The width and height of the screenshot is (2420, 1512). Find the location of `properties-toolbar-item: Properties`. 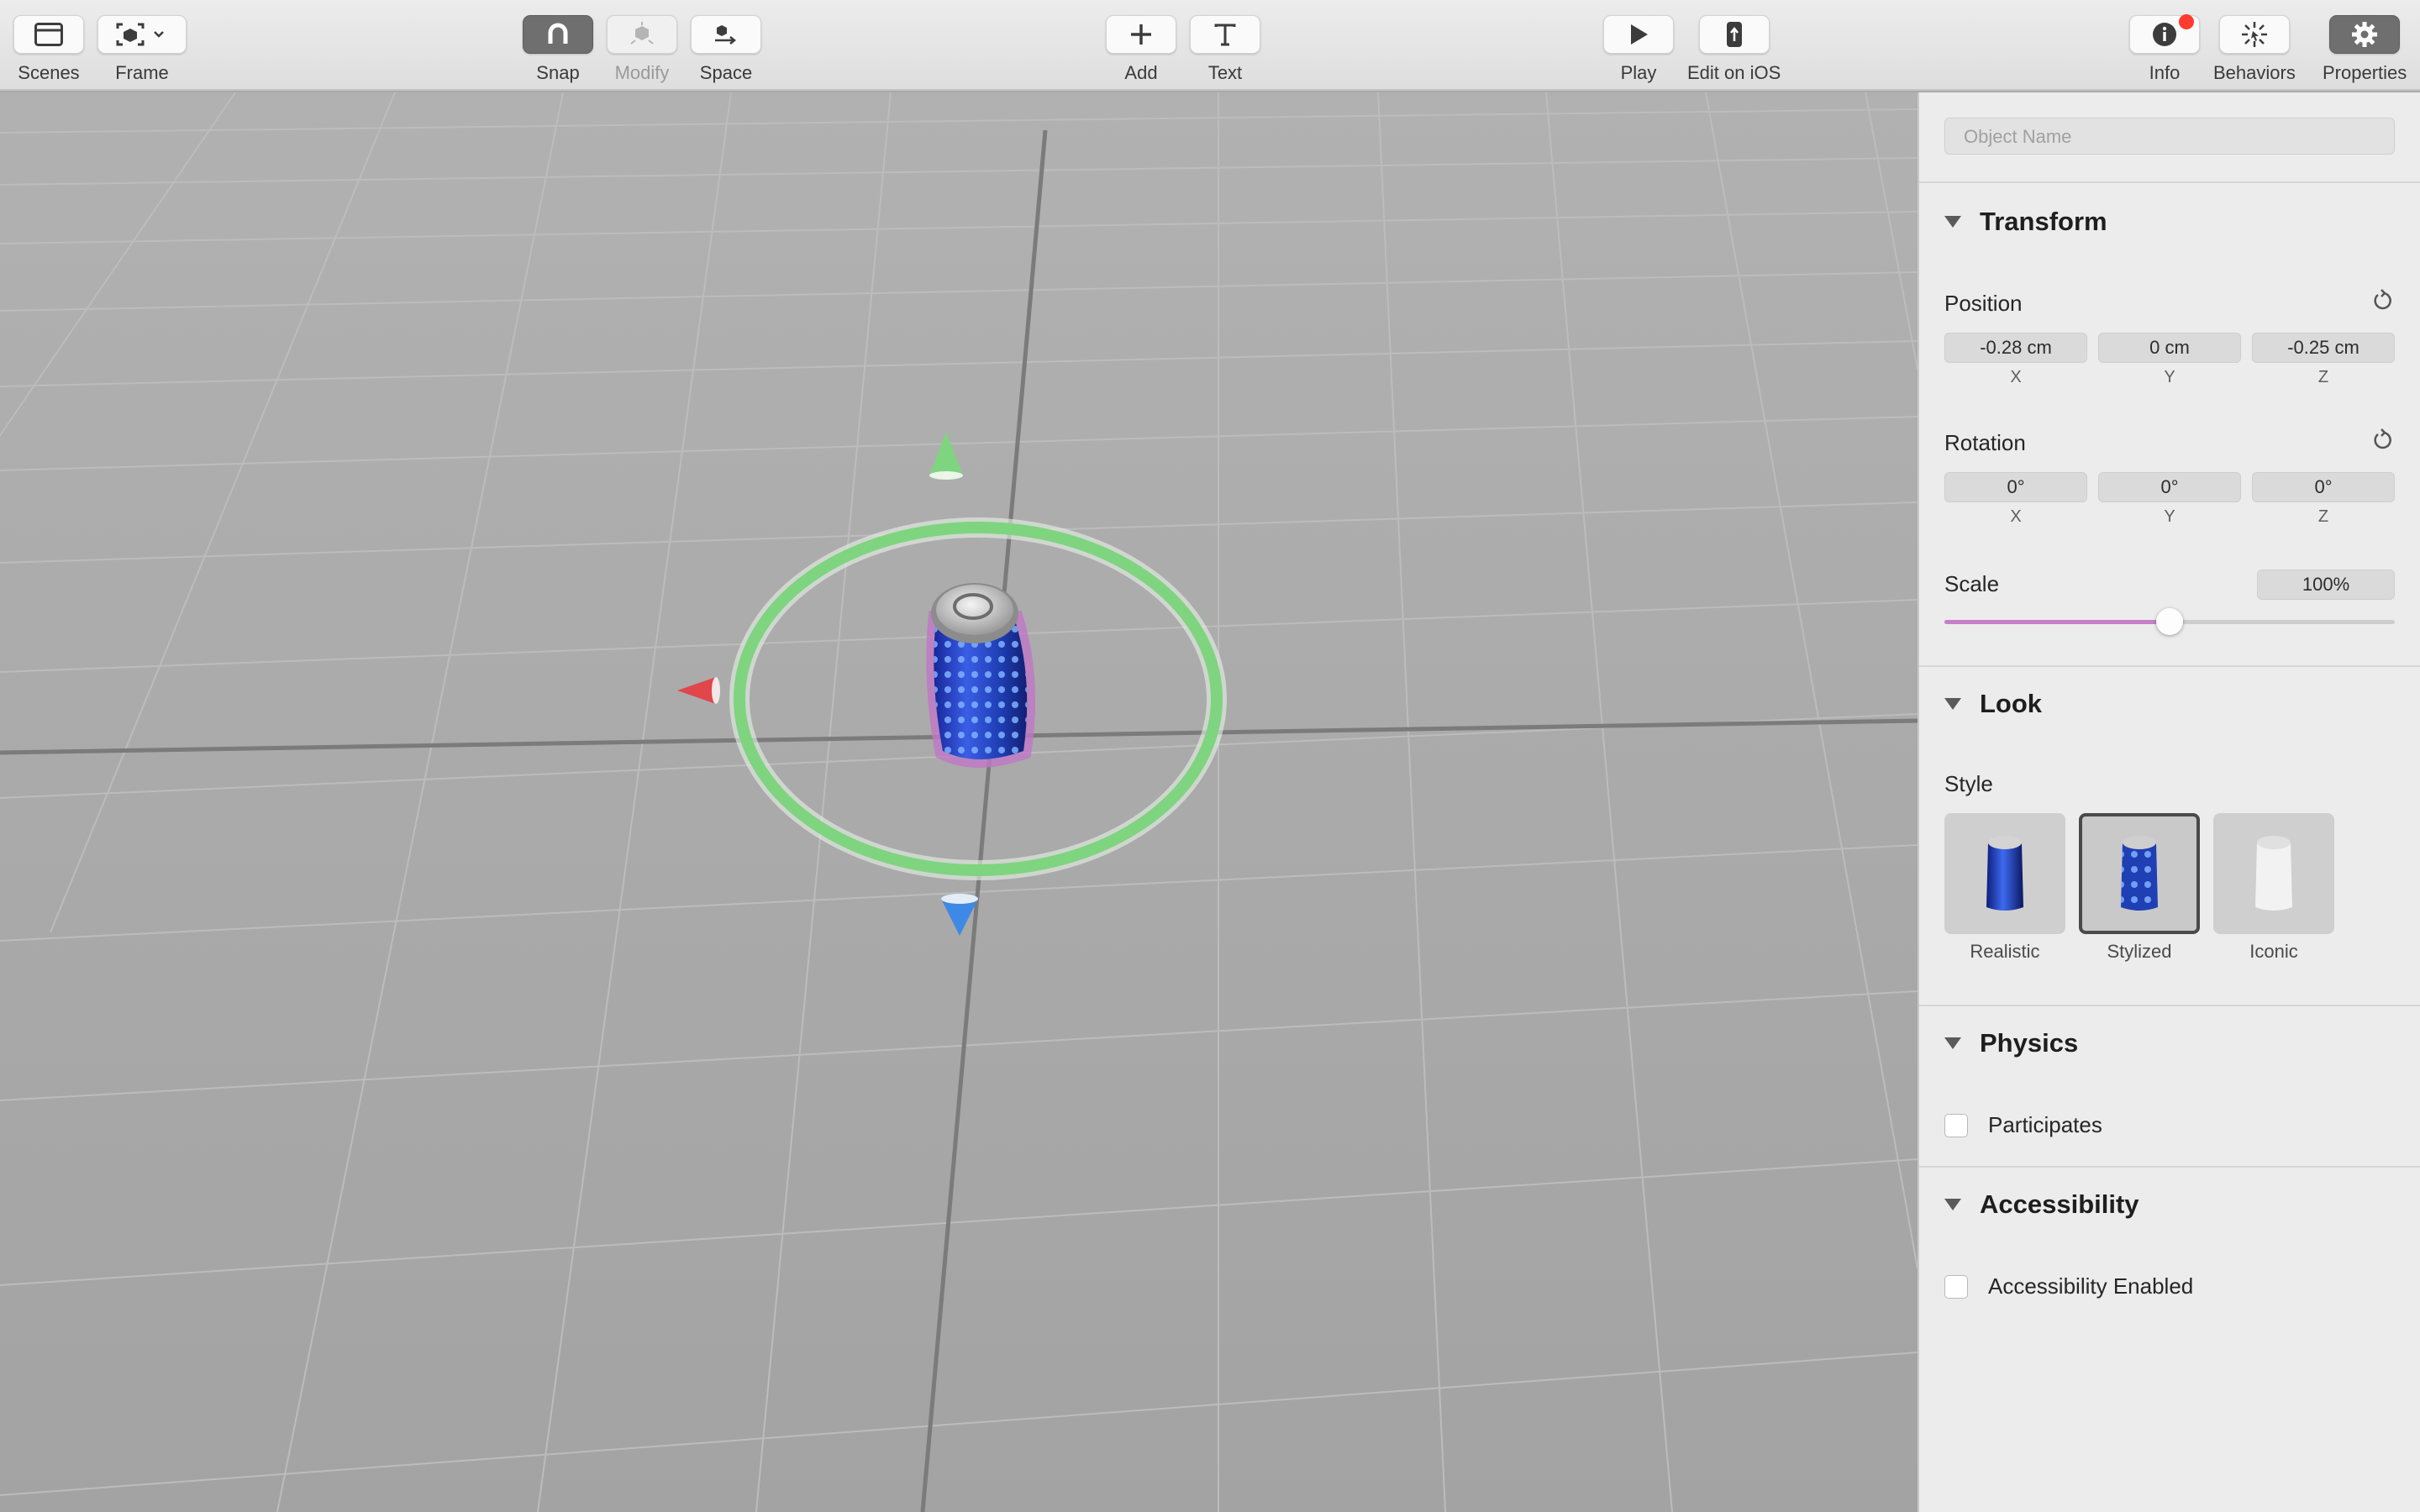

properties-toolbar-item: Properties is located at coordinates (2365, 49).